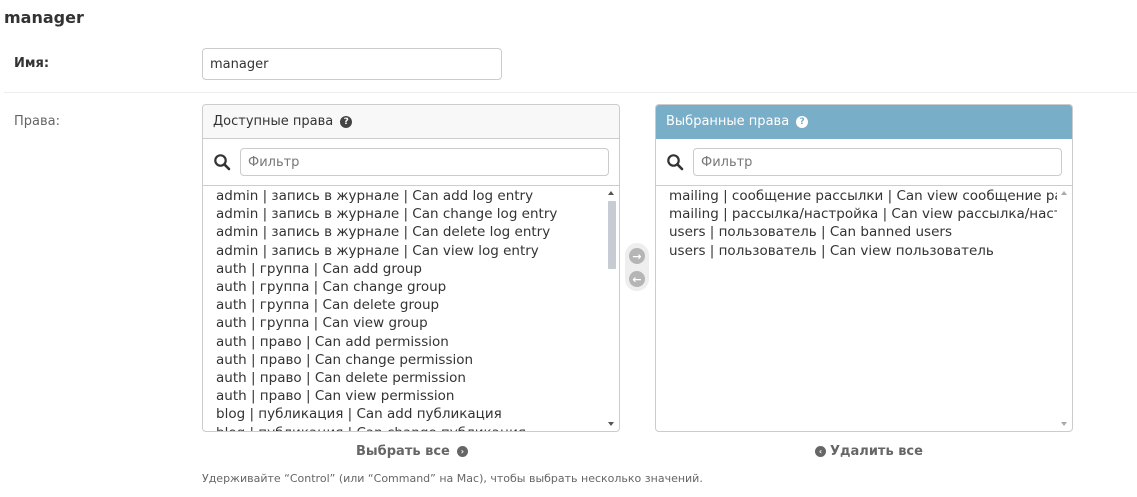  What do you see at coordinates (637, 256) in the screenshot?
I see `move-right-arrow-icon: →` at bounding box center [637, 256].